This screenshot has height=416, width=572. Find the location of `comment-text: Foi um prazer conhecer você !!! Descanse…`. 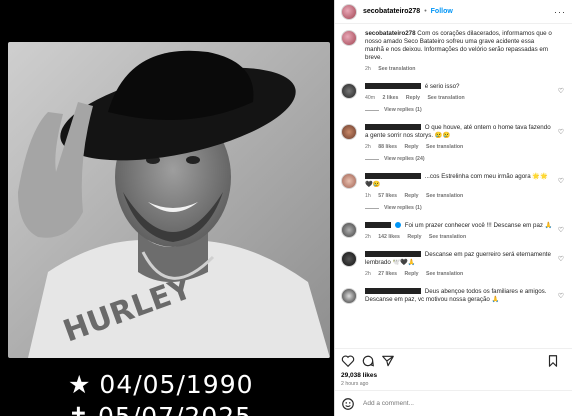

comment-text: Foi um prazer conhecer você !!! Descanse… is located at coordinates (478, 225).